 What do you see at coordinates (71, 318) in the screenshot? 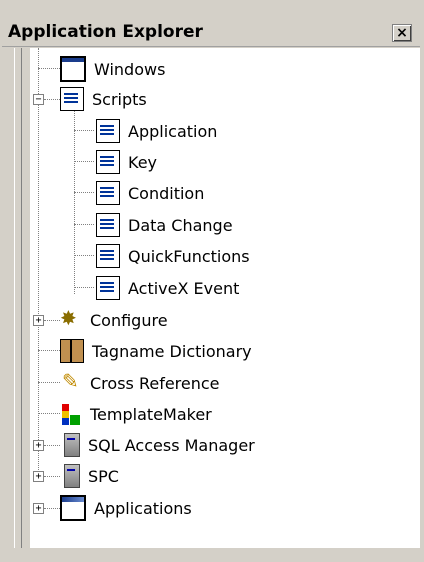
I see `gear-icon` at bounding box center [71, 318].